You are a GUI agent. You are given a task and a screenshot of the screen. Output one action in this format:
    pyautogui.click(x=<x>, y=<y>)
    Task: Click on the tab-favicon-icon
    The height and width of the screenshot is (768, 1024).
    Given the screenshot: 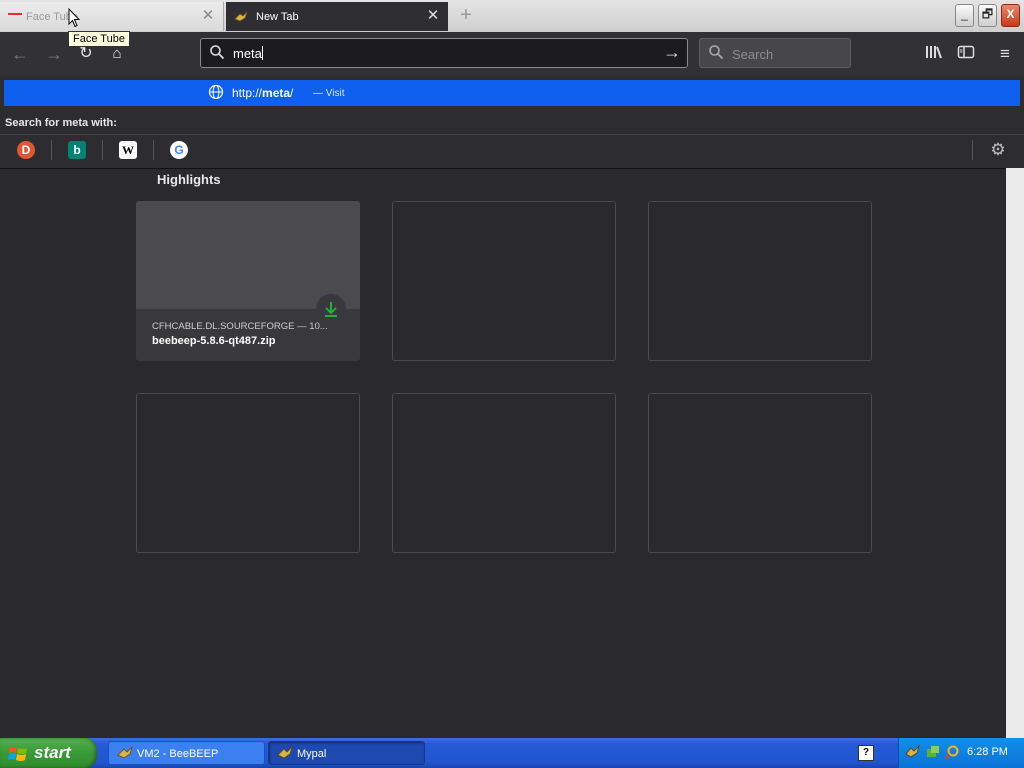 What is the action you would take?
    pyautogui.click(x=15, y=16)
    